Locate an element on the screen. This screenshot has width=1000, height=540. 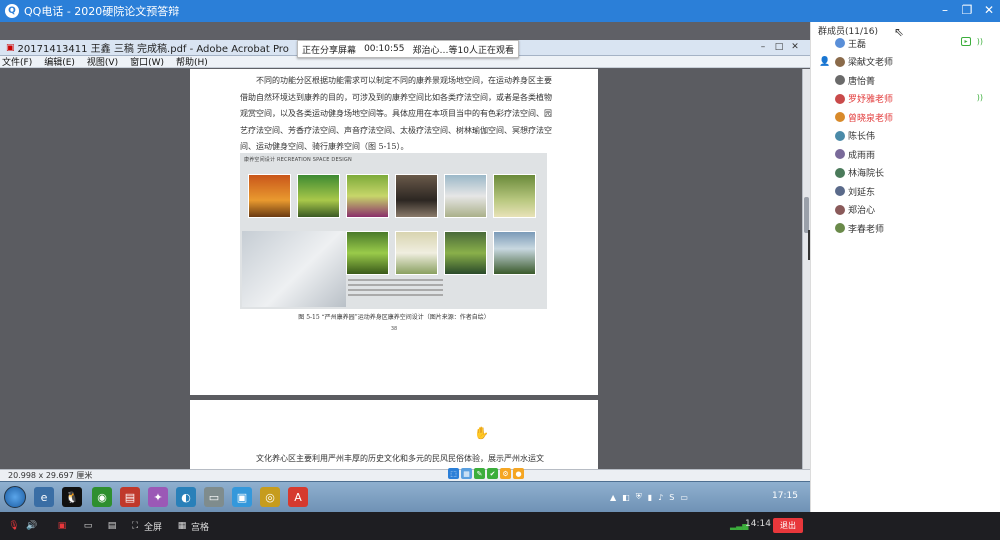
window-title: QQ电话 - 2020硬院论文预答辩 is located at coordinates (102, 11).